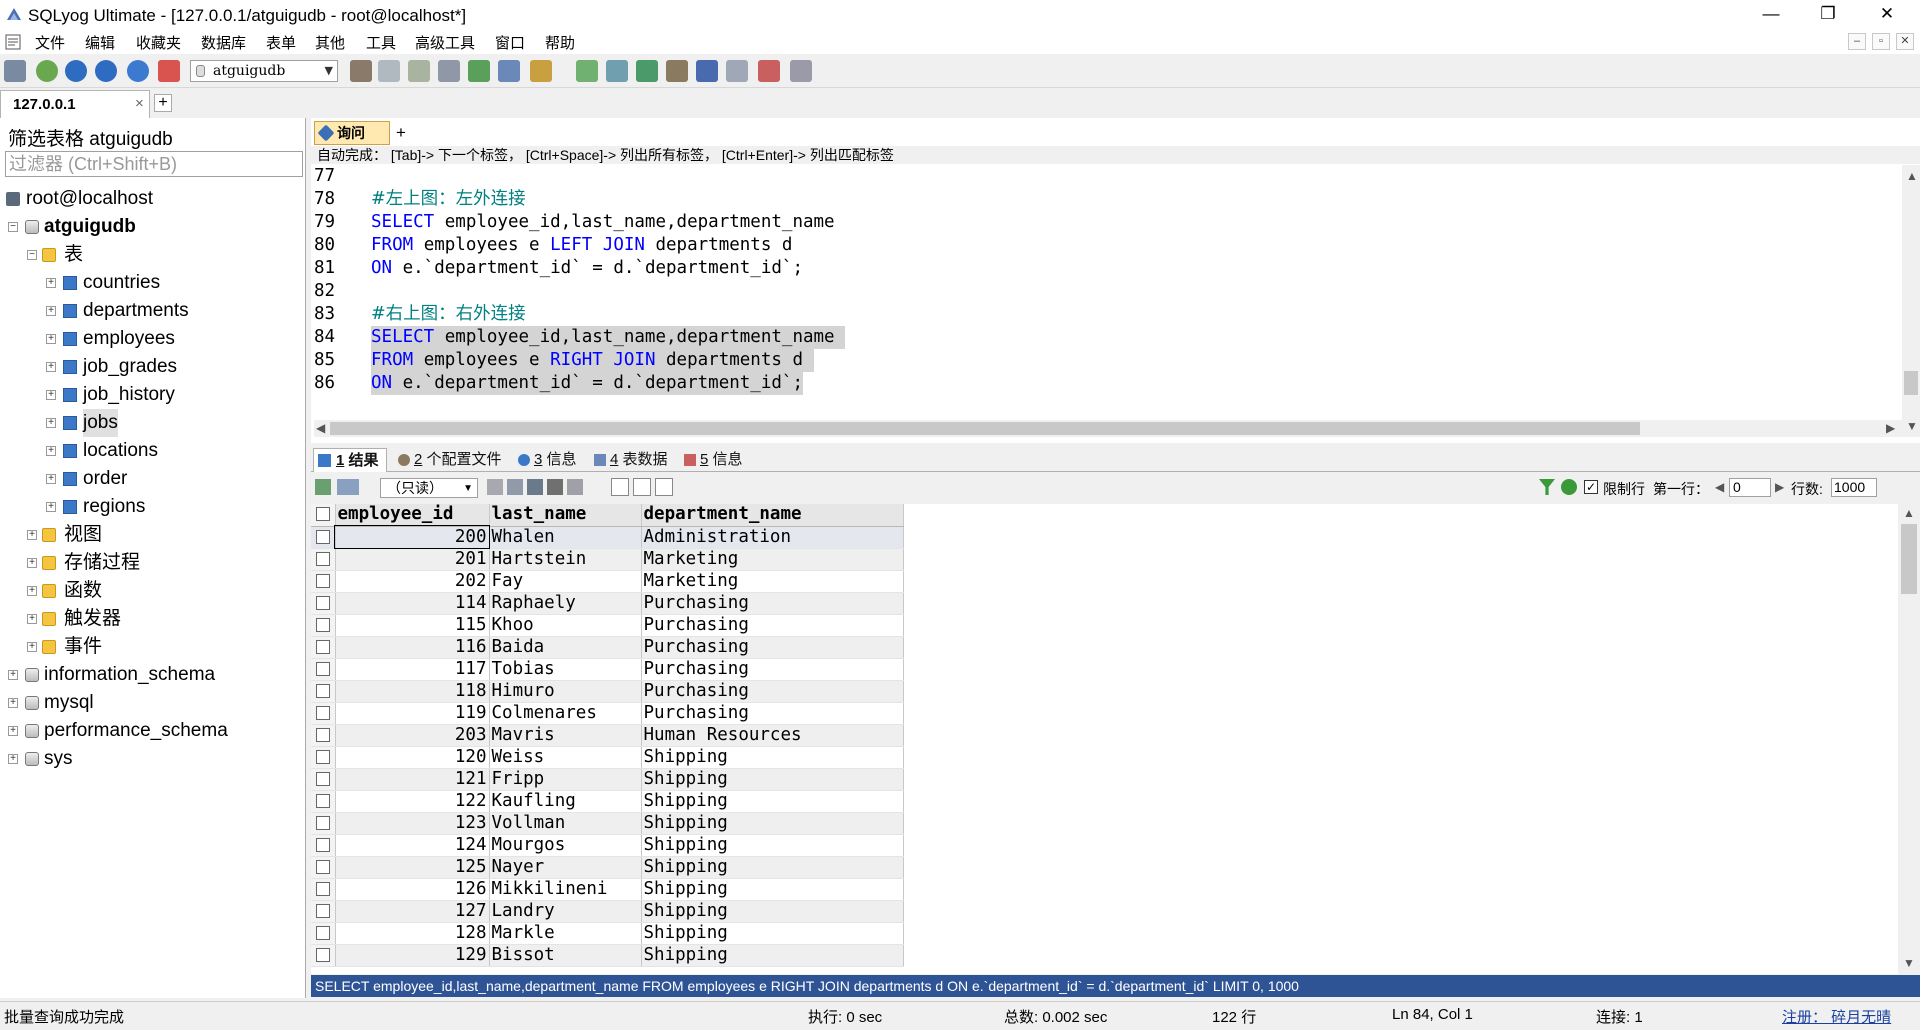 The image size is (1920, 1030). Describe the element at coordinates (1771, 15) in the screenshot. I see `minimize-button: —` at that location.